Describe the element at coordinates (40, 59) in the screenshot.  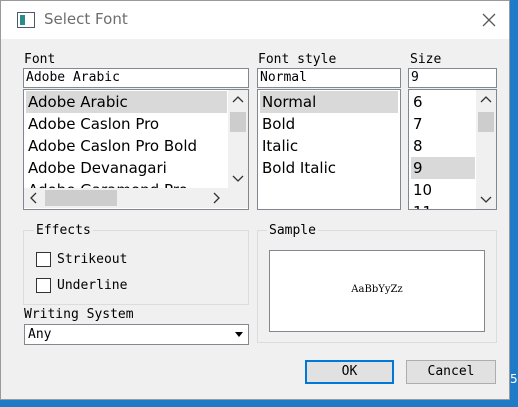
I see `font-label: Font` at that location.